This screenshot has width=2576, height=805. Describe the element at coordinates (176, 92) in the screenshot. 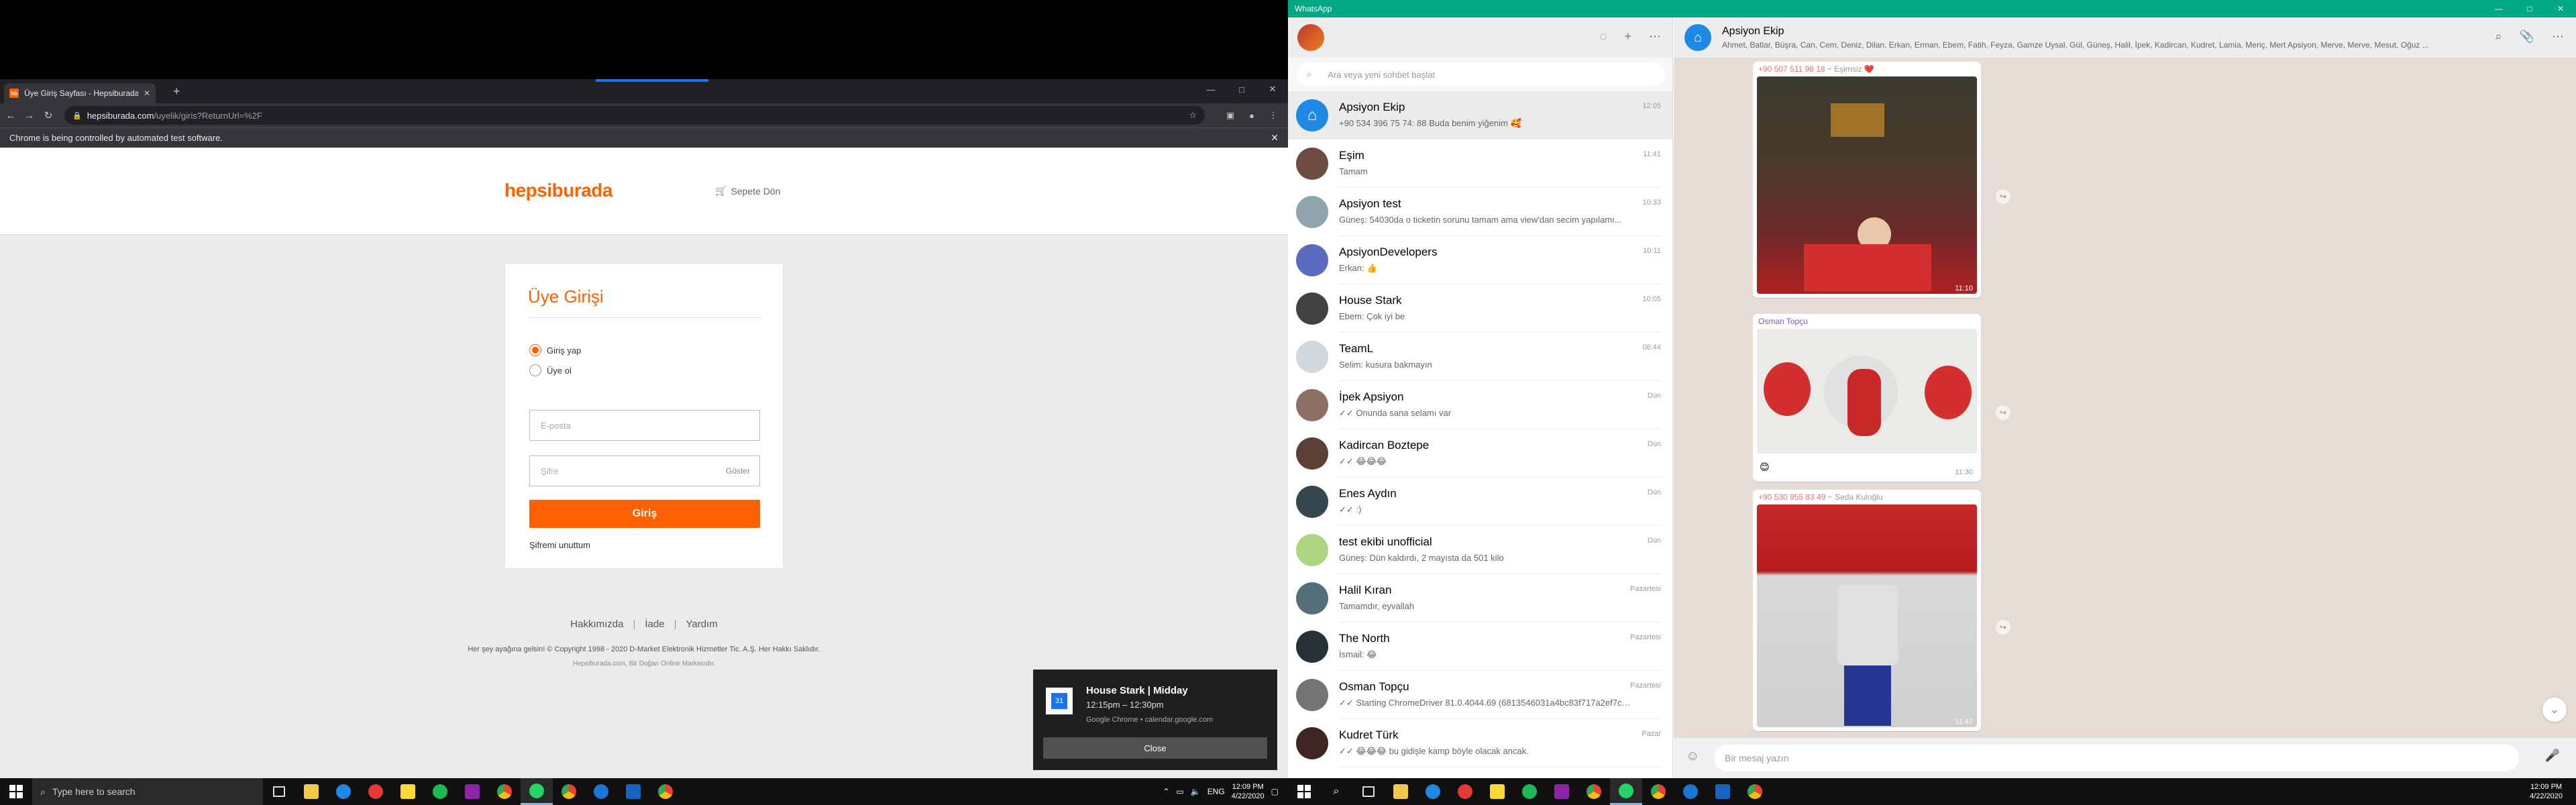

I see `new-tab-icon: +` at that location.